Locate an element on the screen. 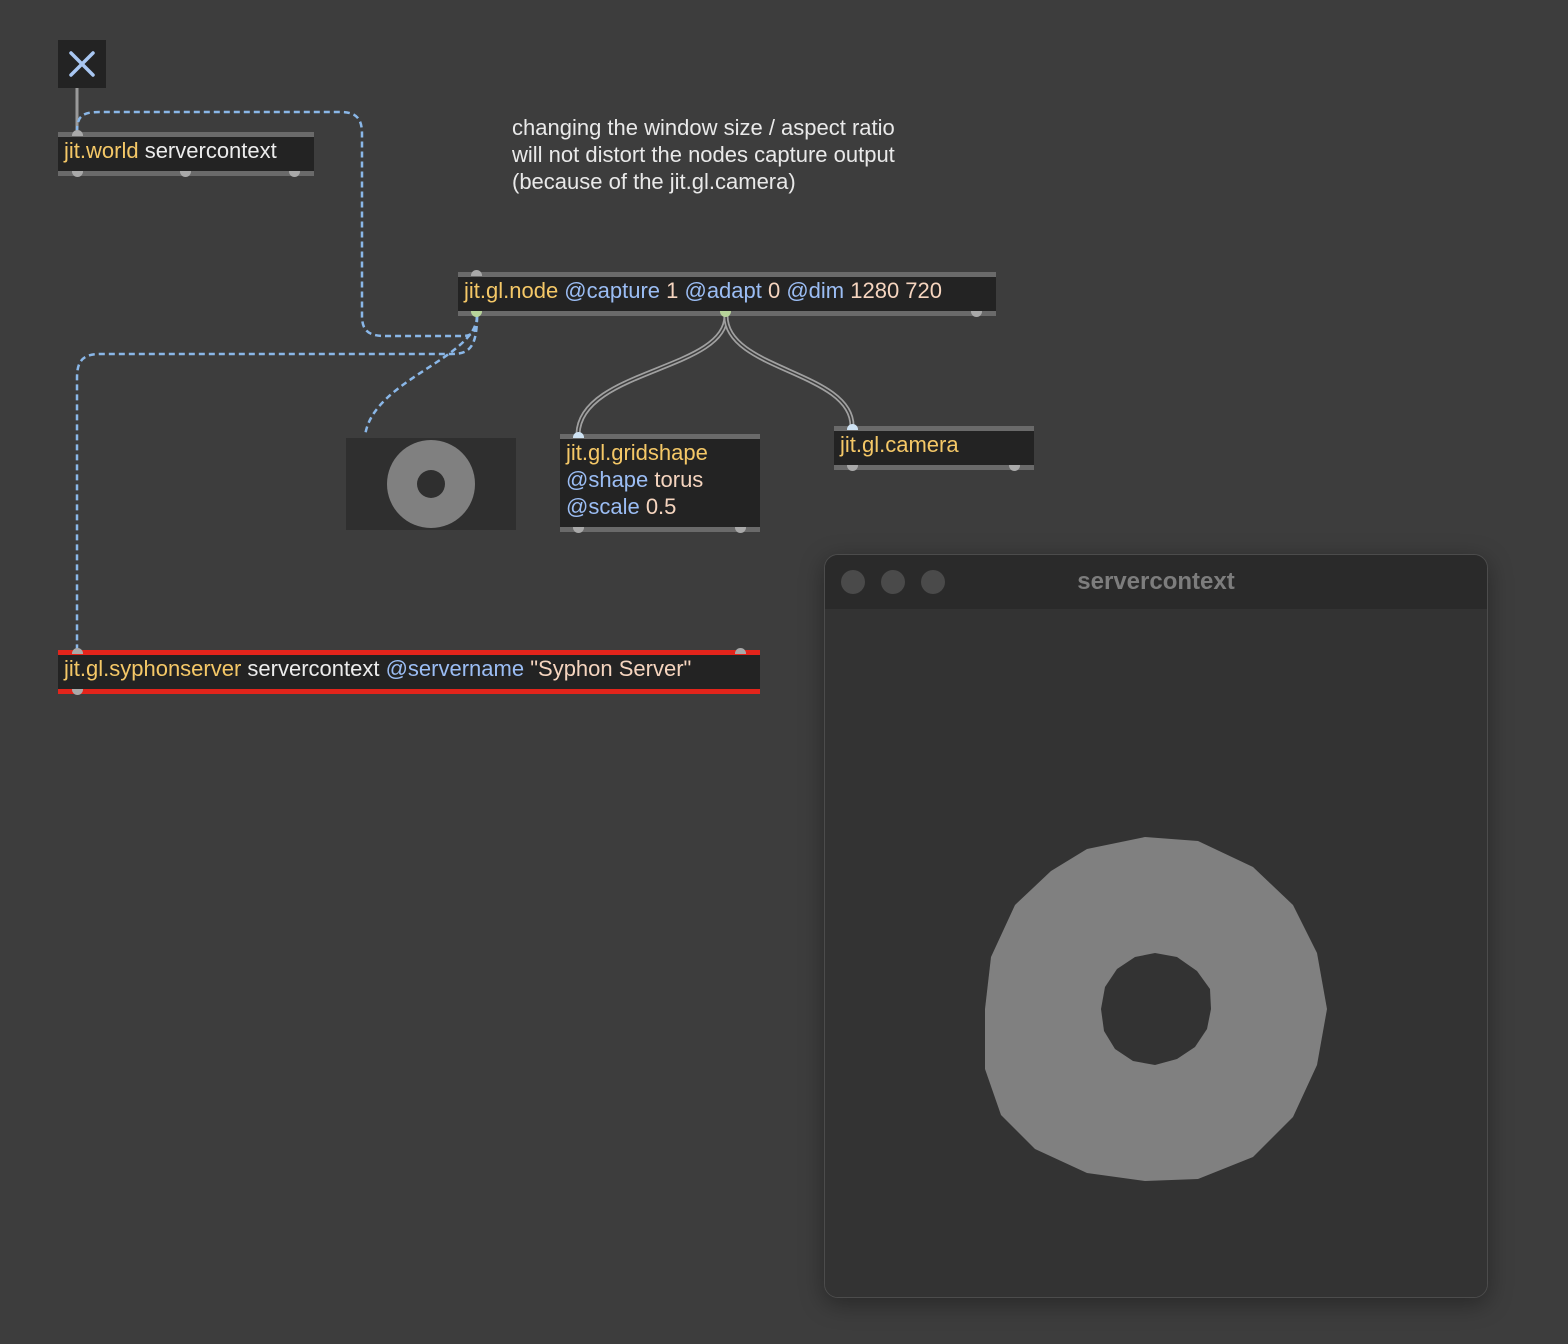  node-to-preview-cord is located at coordinates (421, 376).